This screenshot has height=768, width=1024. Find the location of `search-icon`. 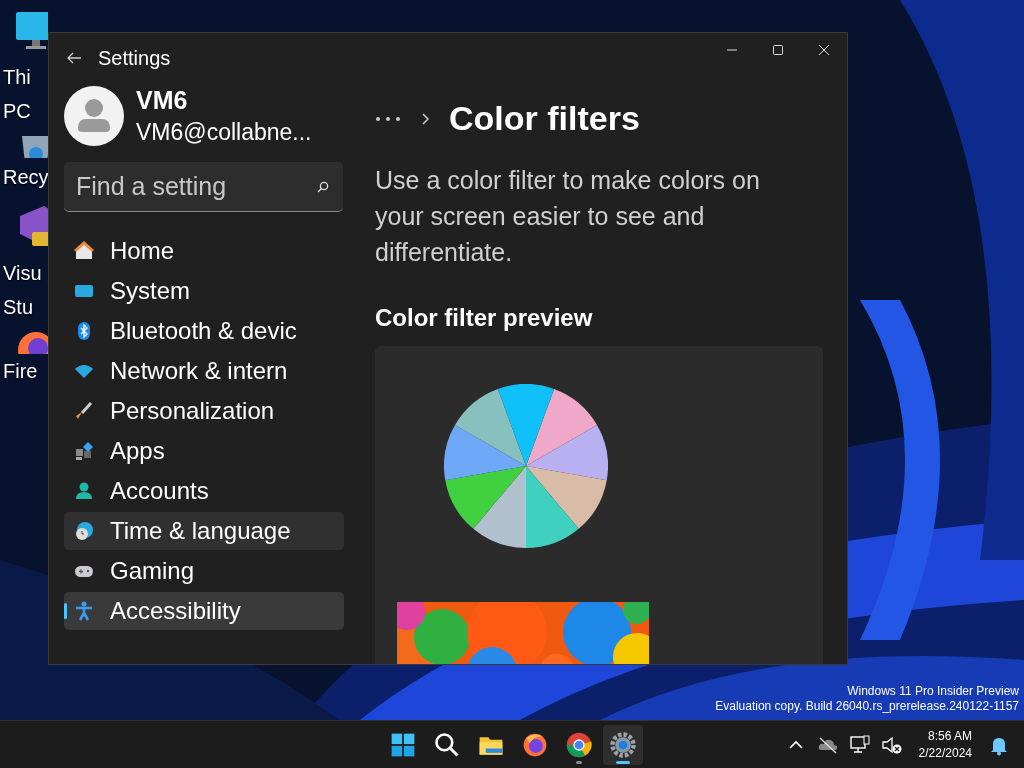

search-icon is located at coordinates (447, 745).